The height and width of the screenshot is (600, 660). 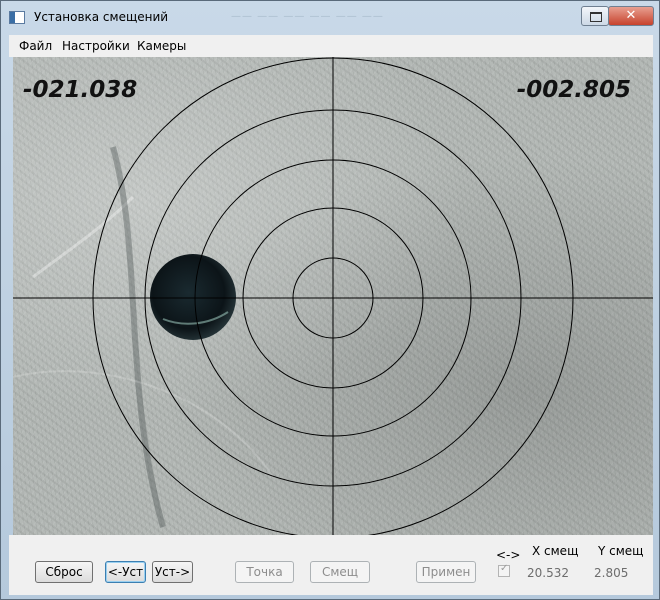 What do you see at coordinates (621, 551) in the screenshot?
I see `y-offset-label: Y смещ` at bounding box center [621, 551].